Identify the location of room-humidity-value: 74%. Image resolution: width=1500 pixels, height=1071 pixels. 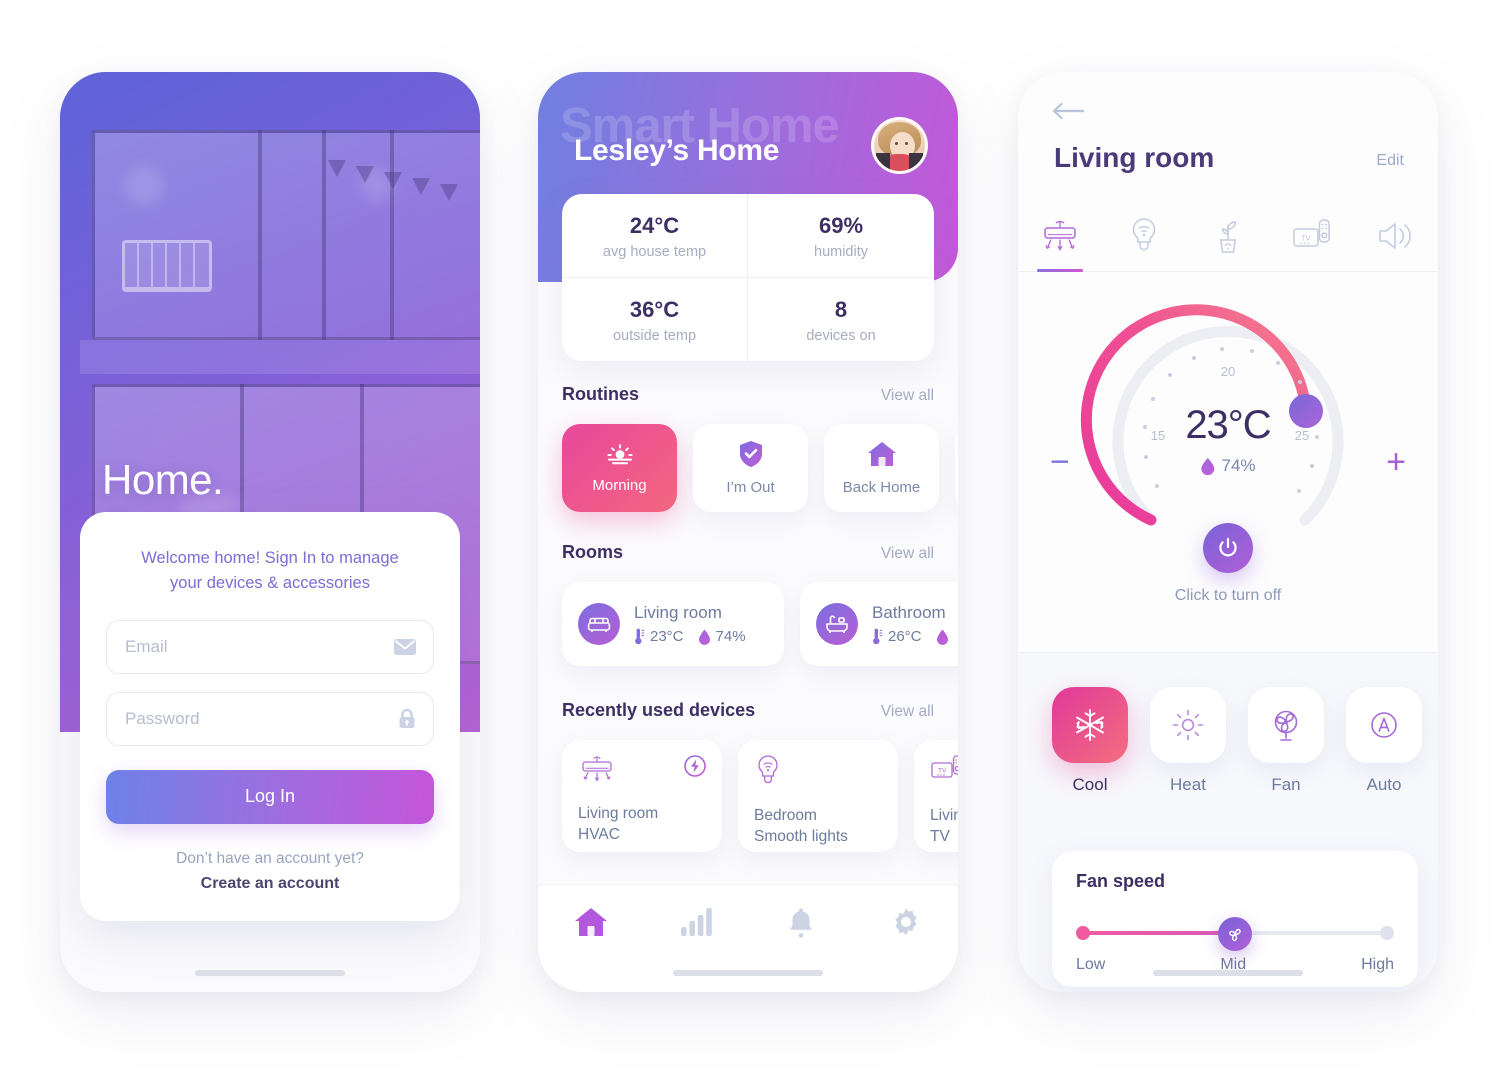
(730, 636).